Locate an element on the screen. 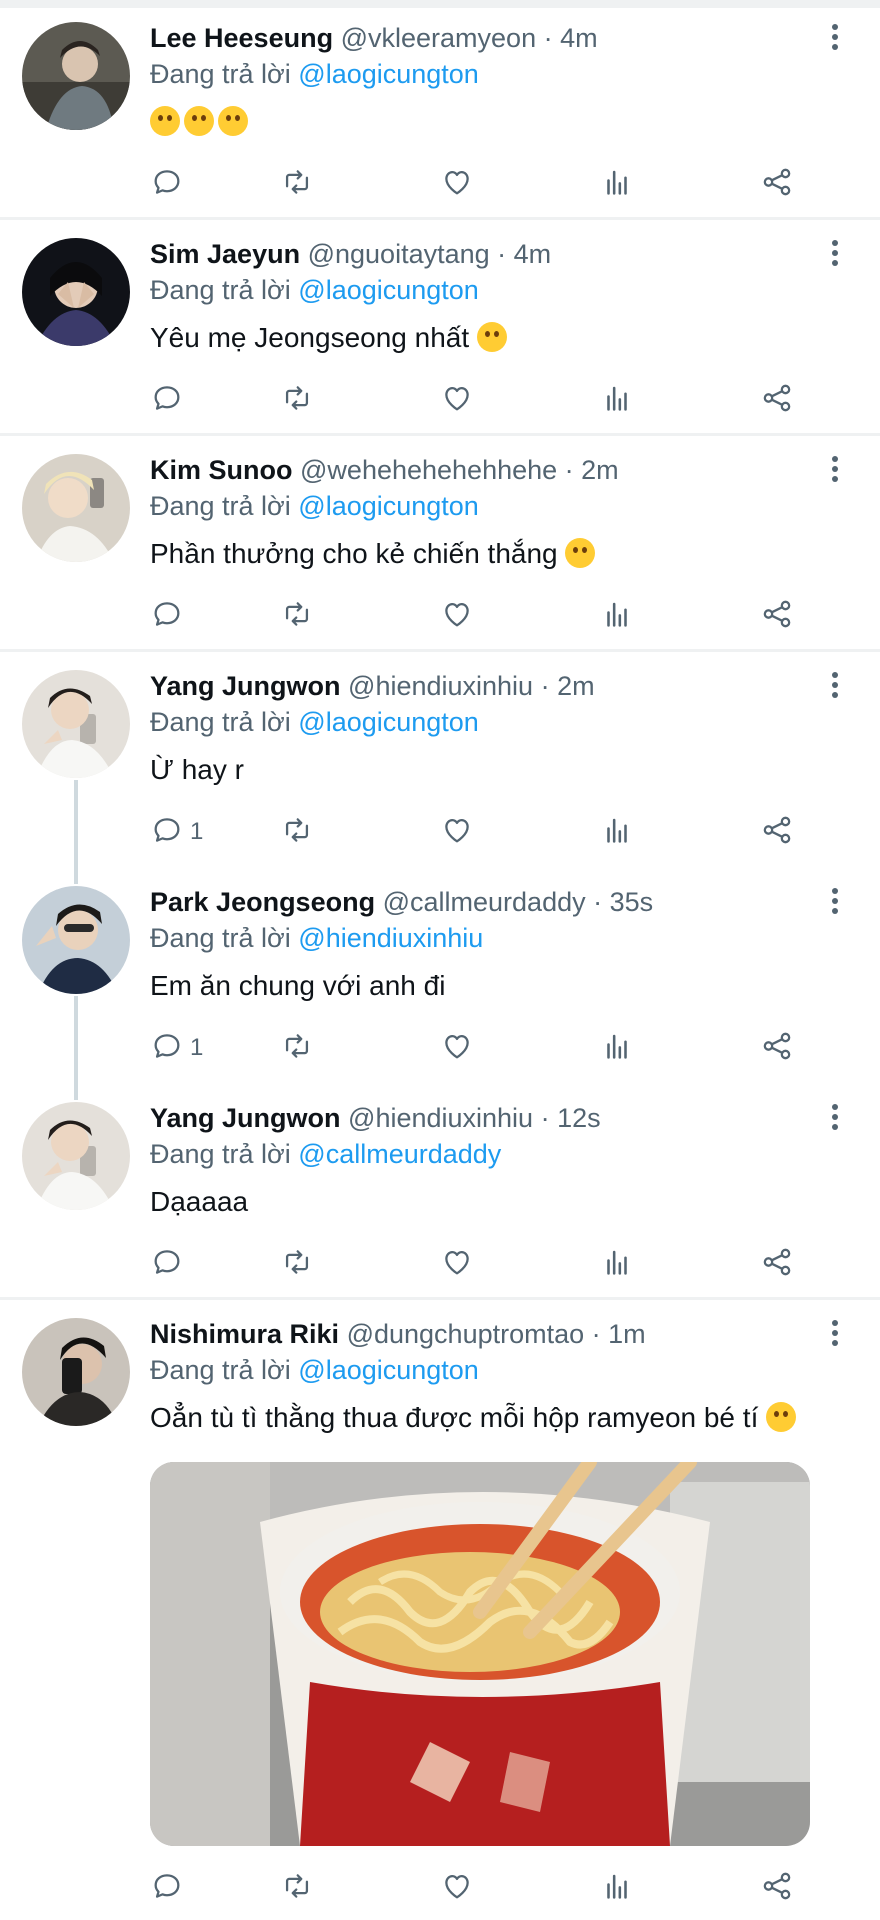 Image resolution: width=880 pixels, height=1920 pixels. tweet-text-content: Ừ hay r is located at coordinates (197, 769).